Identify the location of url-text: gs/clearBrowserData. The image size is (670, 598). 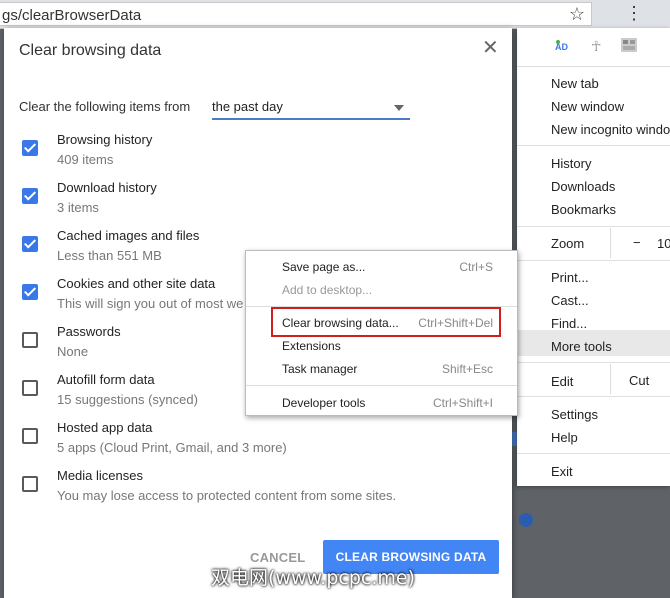
(72, 15).